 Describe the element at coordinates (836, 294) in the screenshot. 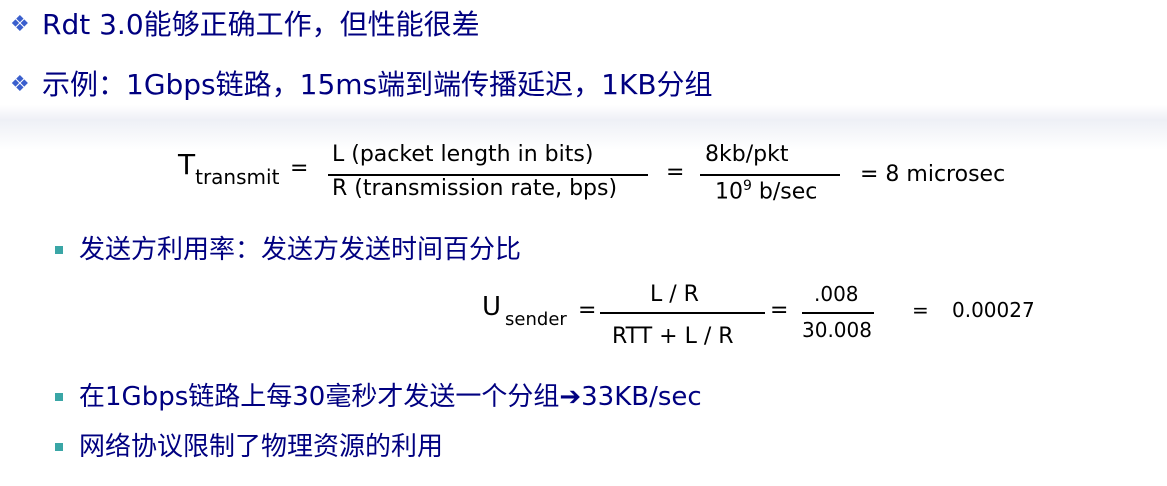

I see `util-numerator-2: .008` at that location.